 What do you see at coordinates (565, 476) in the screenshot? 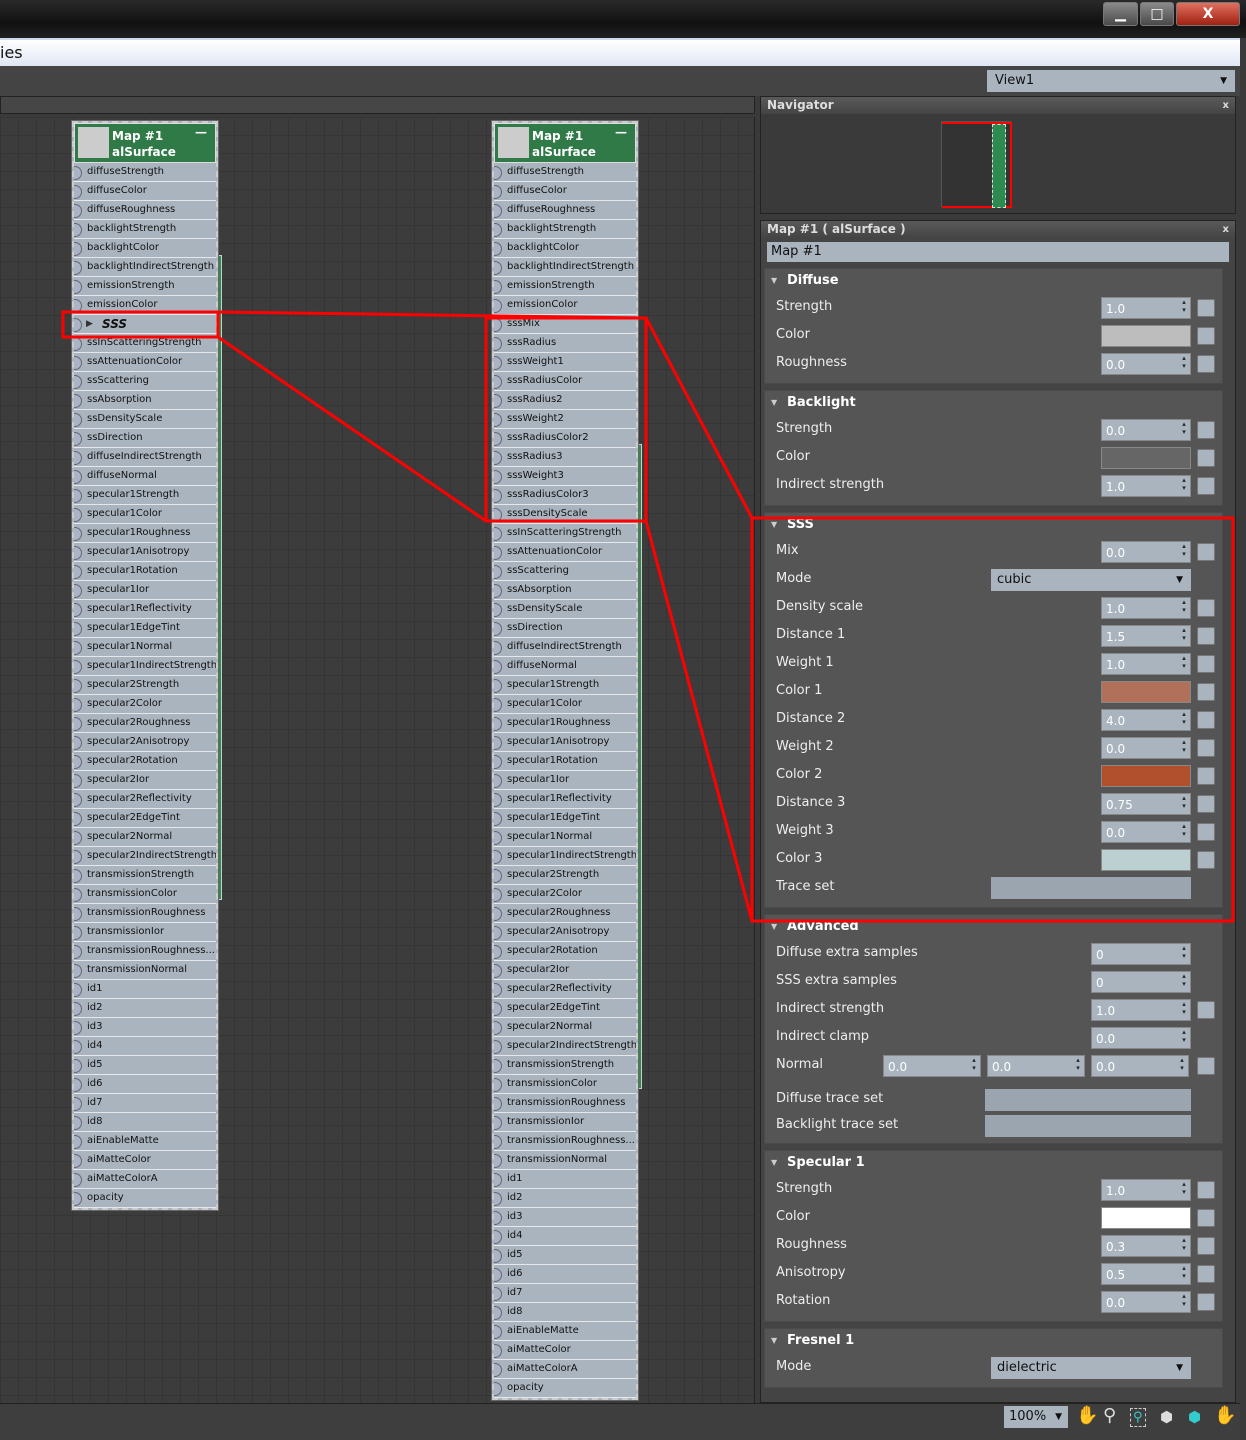
I see `input-port: sssWeight3` at bounding box center [565, 476].